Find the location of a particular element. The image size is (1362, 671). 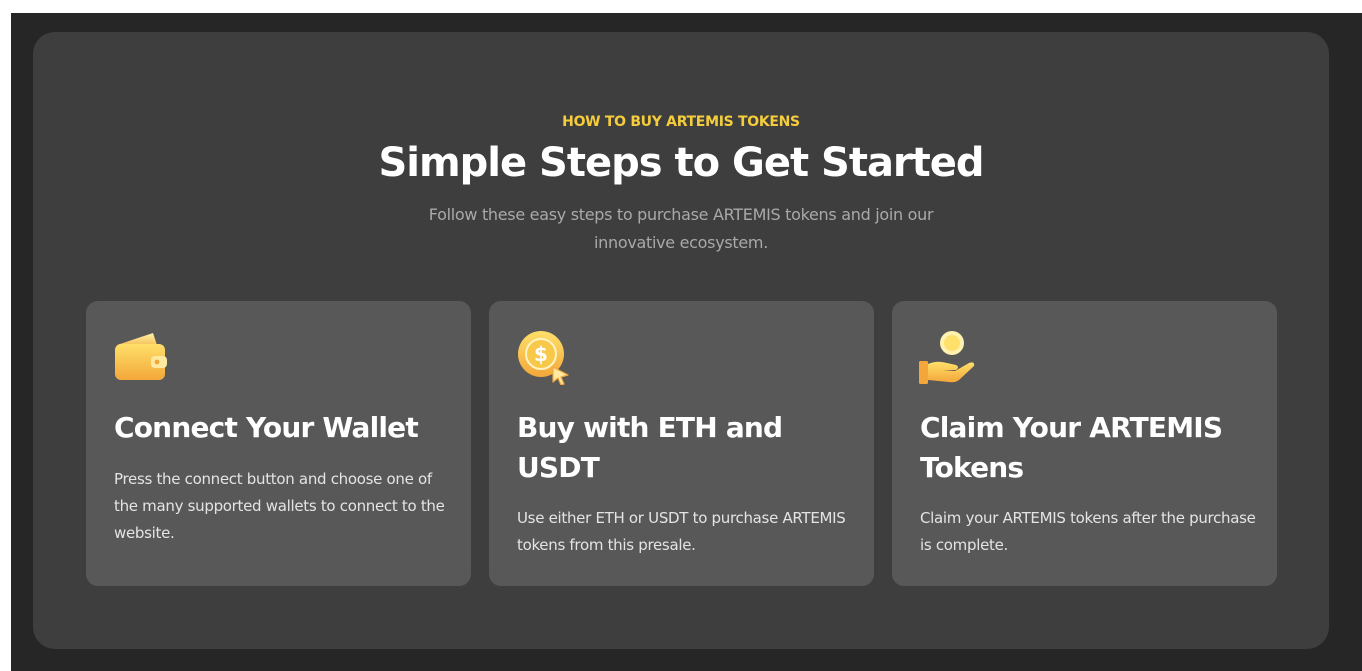

hand-coin-icon is located at coordinates (947, 357).